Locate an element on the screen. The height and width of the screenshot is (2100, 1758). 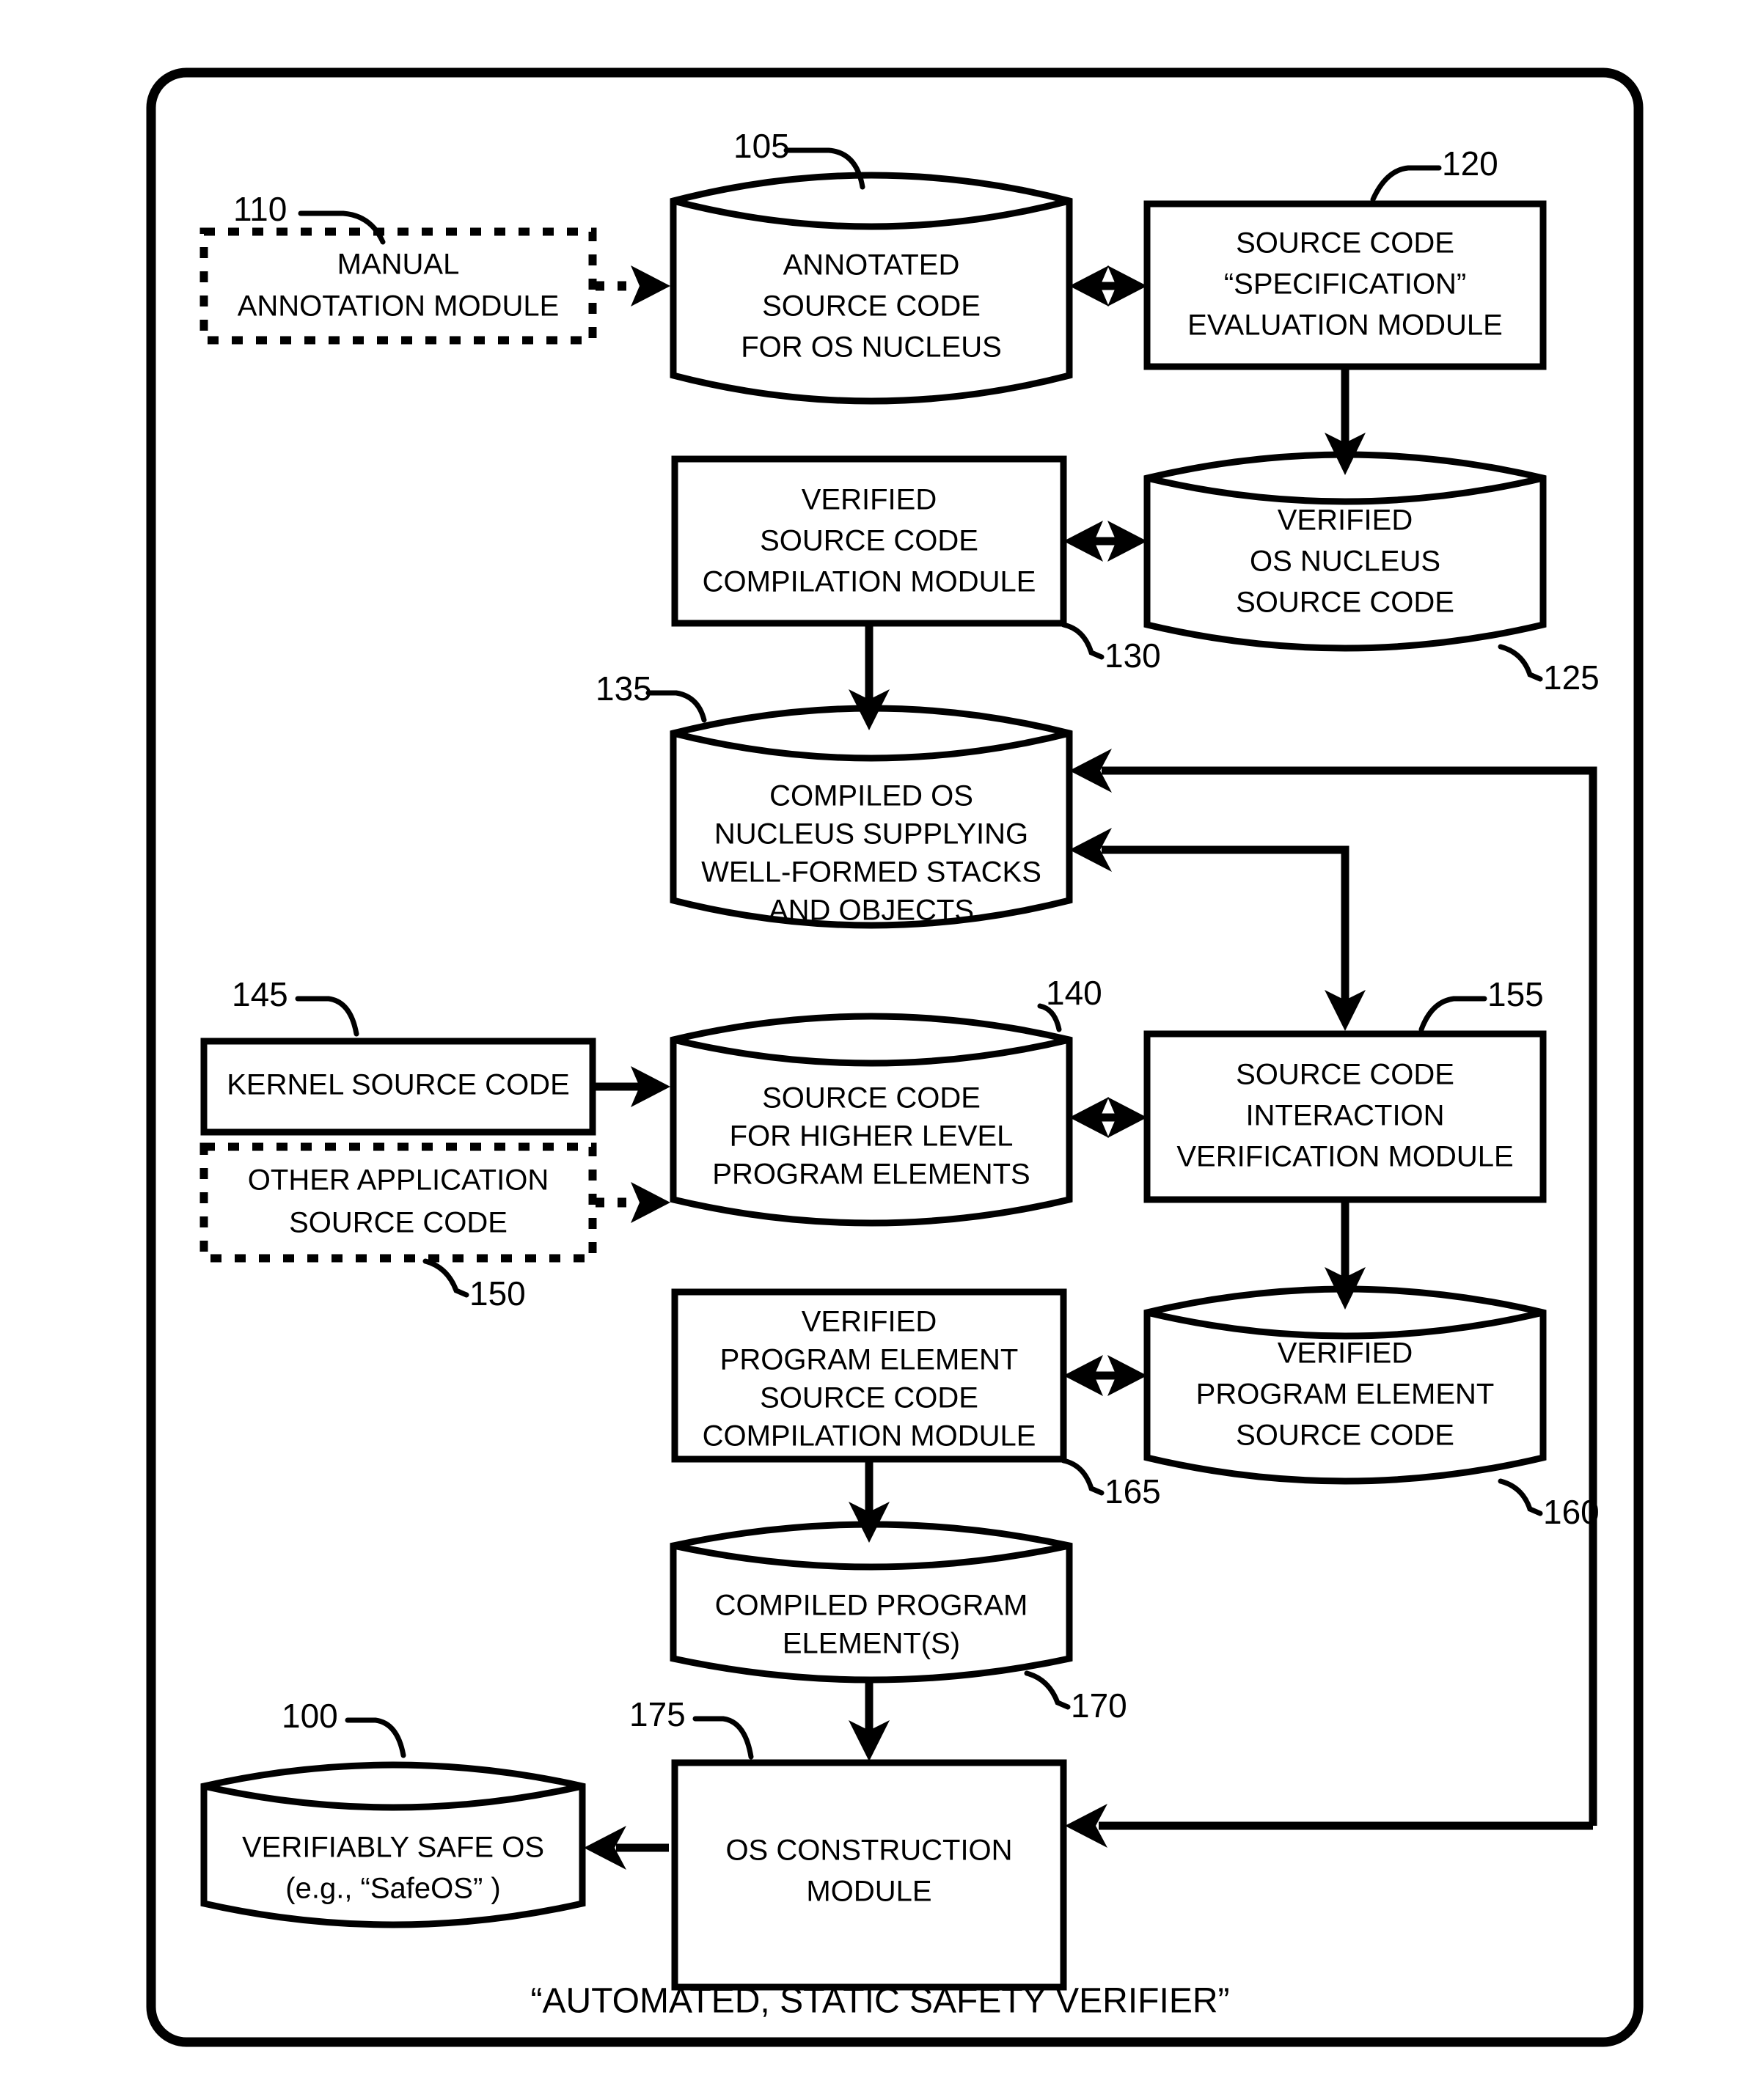
verified-source-code-compilation-module-line-1: SOURCE CODE is located at coordinates (869, 541).